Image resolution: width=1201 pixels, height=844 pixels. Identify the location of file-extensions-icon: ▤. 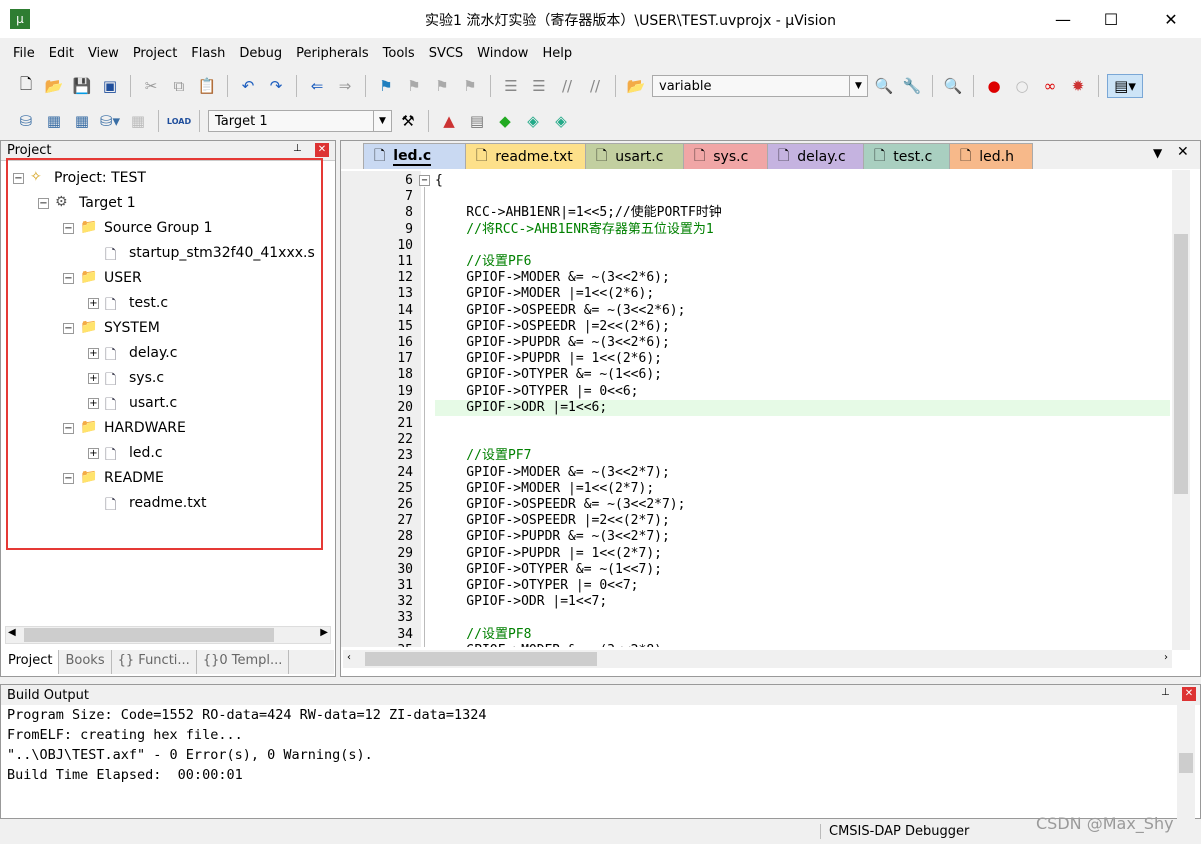
(477, 121).